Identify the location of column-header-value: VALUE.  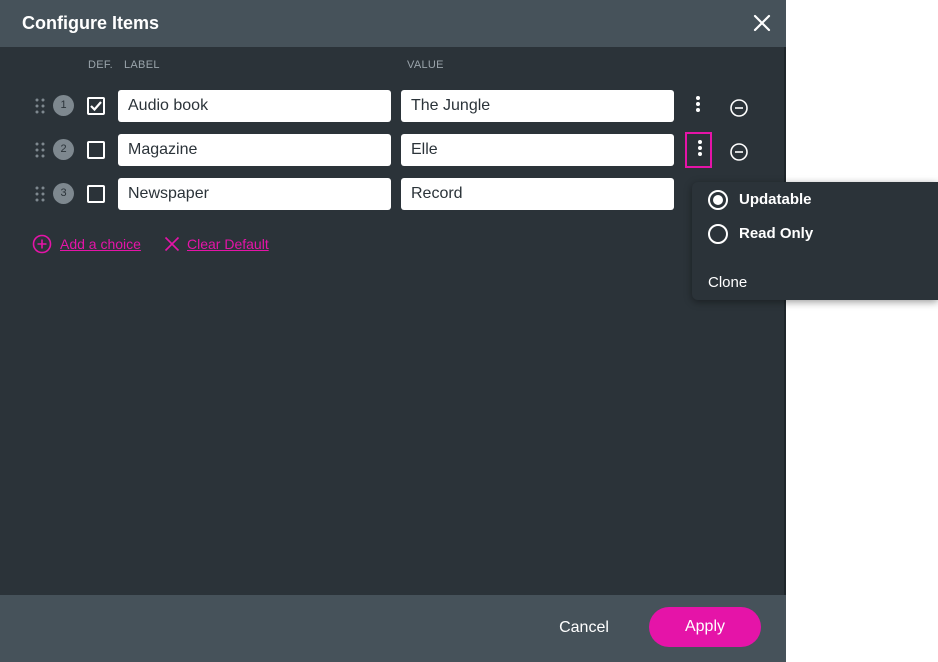
(425, 65).